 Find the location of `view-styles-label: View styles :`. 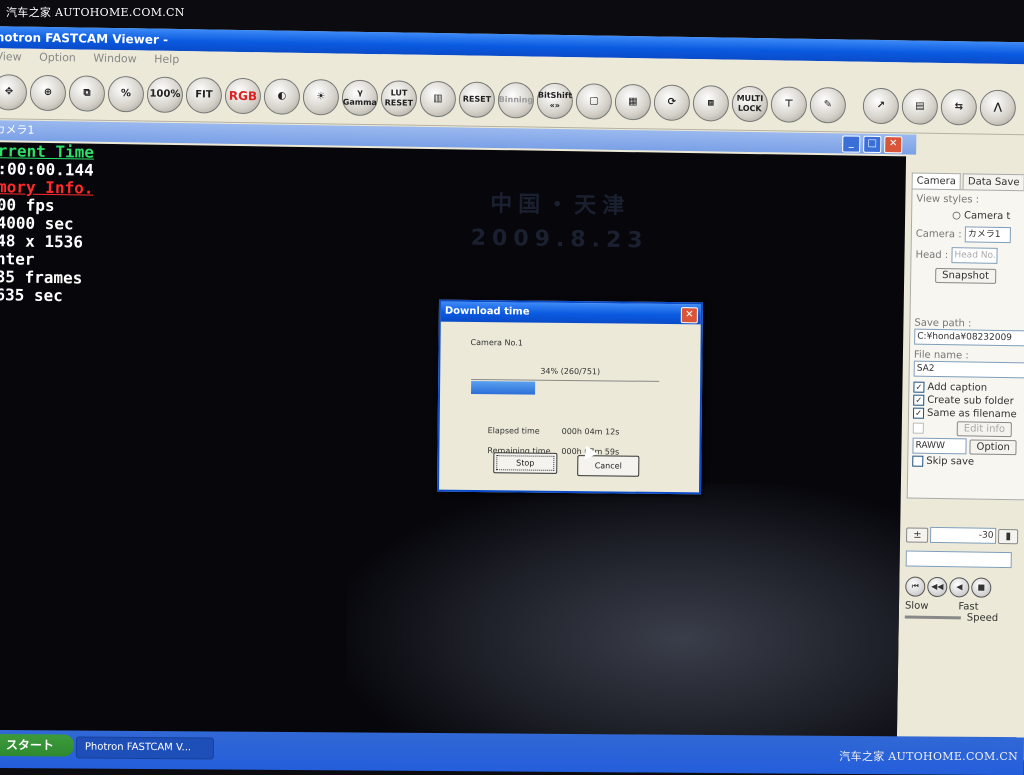

view-styles-label: View styles : is located at coordinates (948, 199).